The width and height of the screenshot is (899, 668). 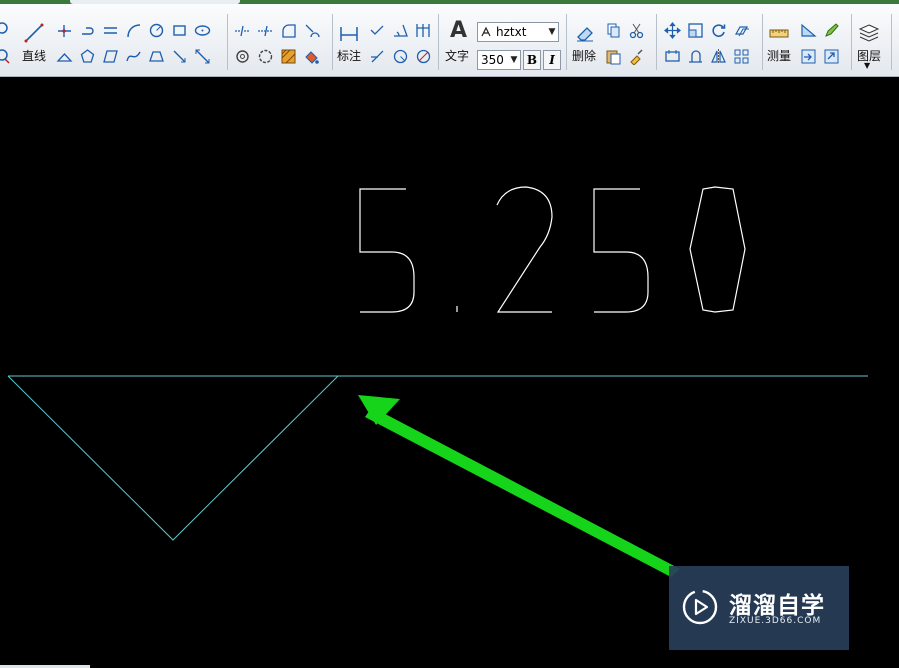 What do you see at coordinates (552, 60) in the screenshot?
I see `italic-button: I` at bounding box center [552, 60].